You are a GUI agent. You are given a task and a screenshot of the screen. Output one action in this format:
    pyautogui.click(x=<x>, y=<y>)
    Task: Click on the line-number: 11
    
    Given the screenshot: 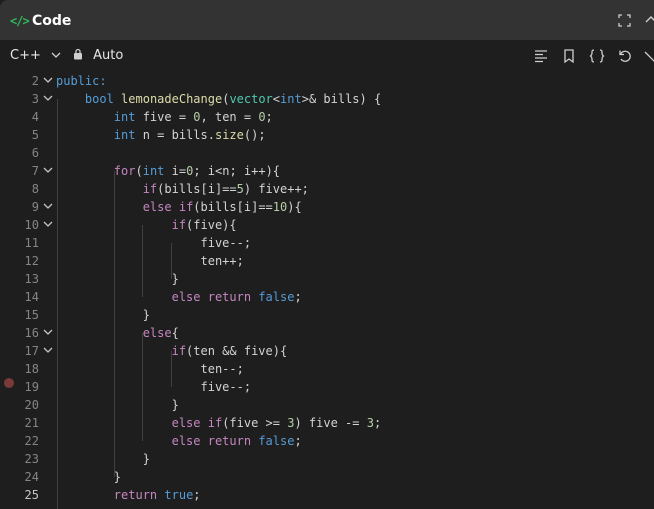 What is the action you would take?
    pyautogui.click(x=31, y=243)
    